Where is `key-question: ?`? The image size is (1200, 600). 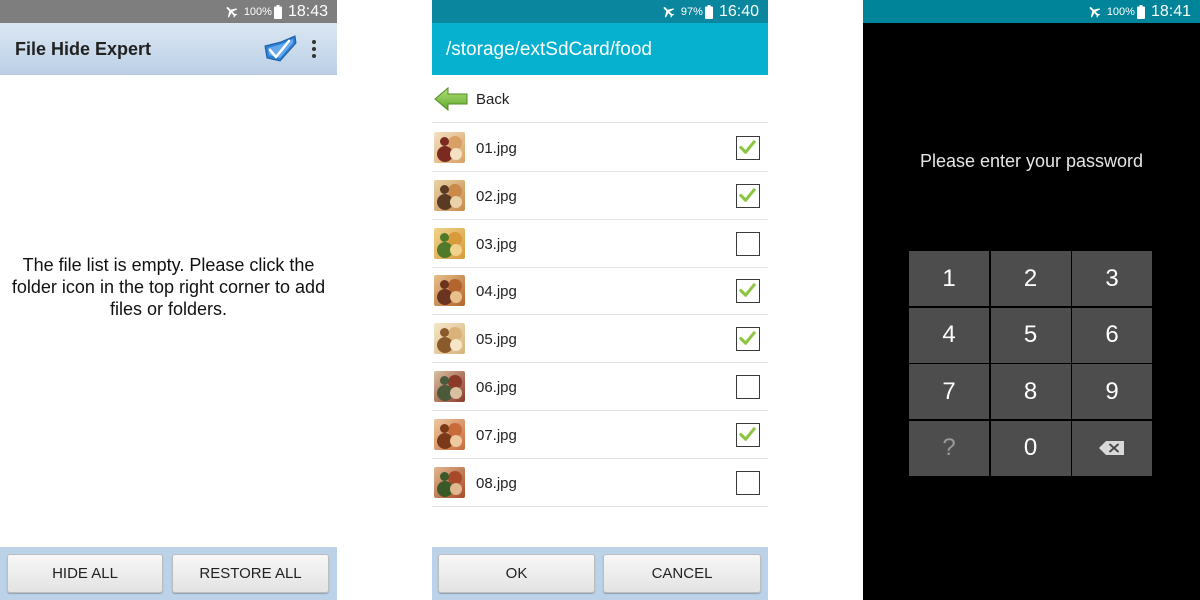 key-question: ? is located at coordinates (949, 448).